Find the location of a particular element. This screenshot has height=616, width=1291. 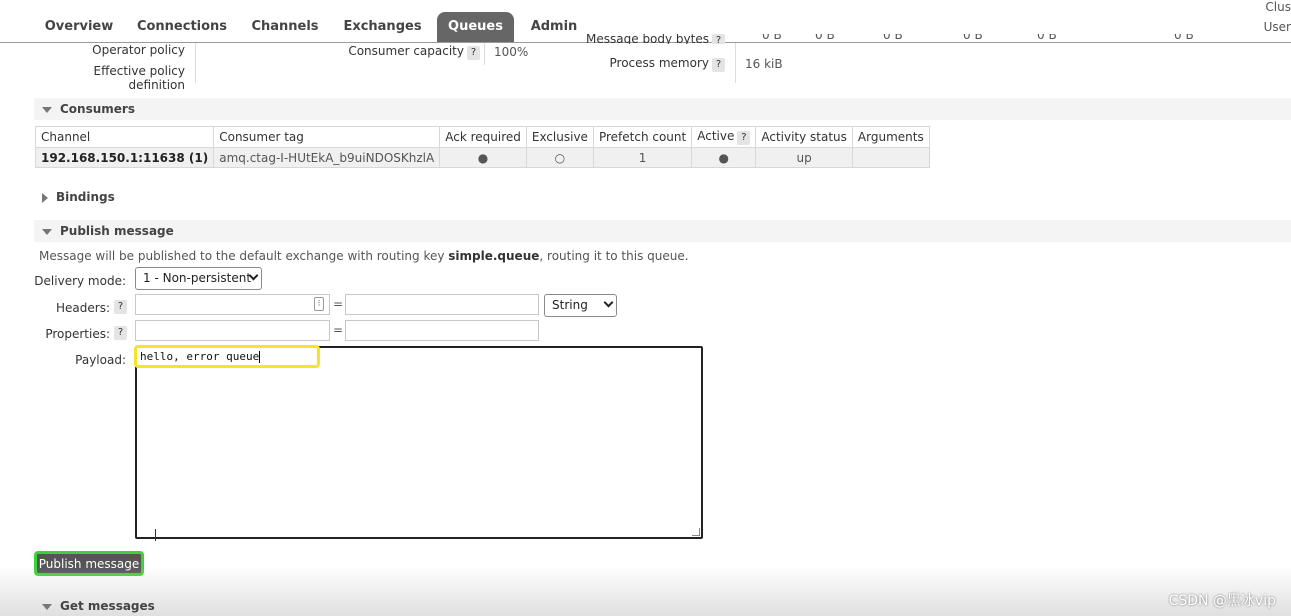

publish-note-suffix: , routing it to this queue. is located at coordinates (614, 256).